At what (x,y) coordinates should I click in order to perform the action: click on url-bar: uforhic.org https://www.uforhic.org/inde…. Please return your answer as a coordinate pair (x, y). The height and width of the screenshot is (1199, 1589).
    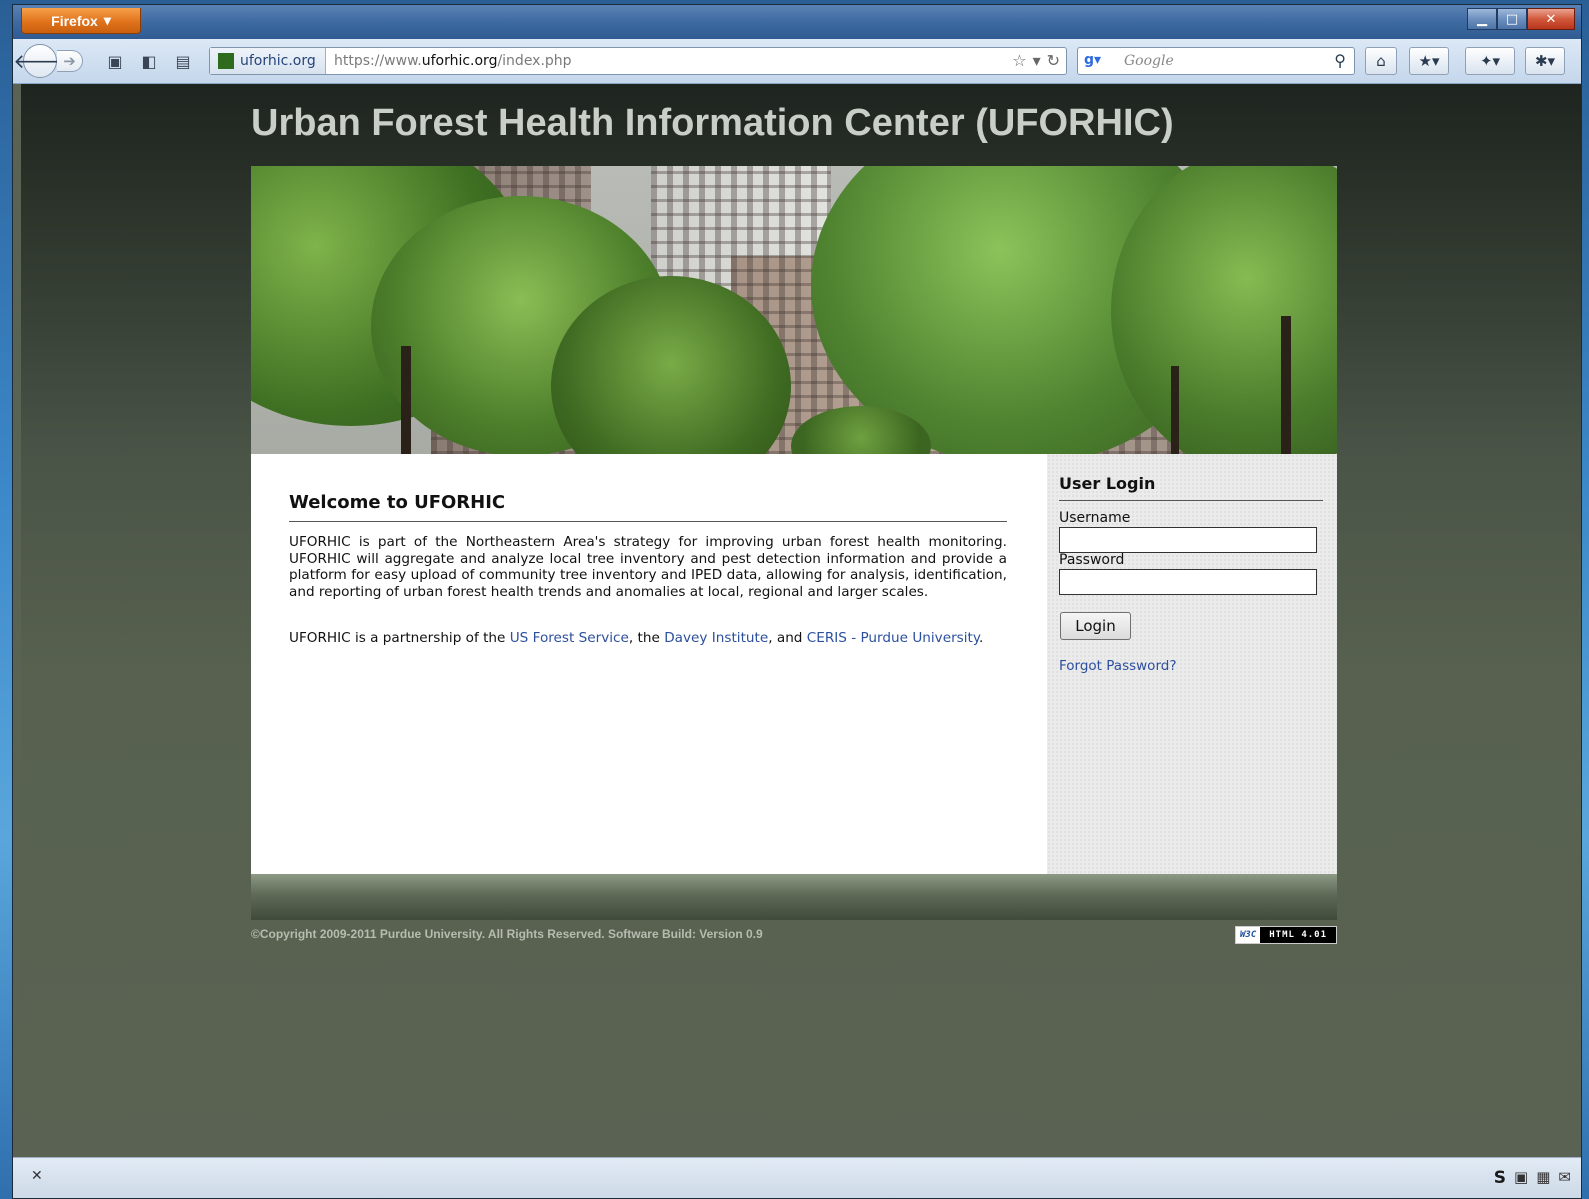
    Looking at the image, I should click on (638, 61).